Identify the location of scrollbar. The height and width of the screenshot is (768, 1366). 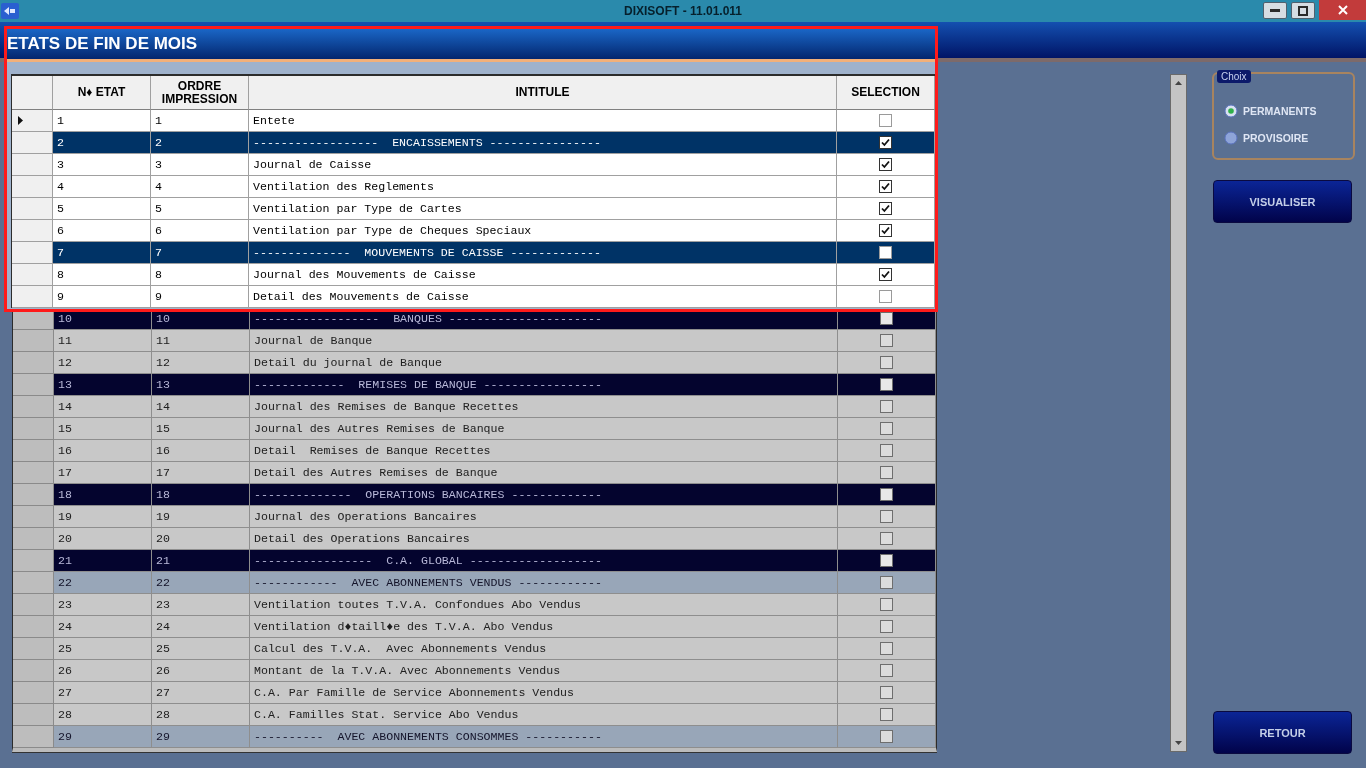
(1178, 413).